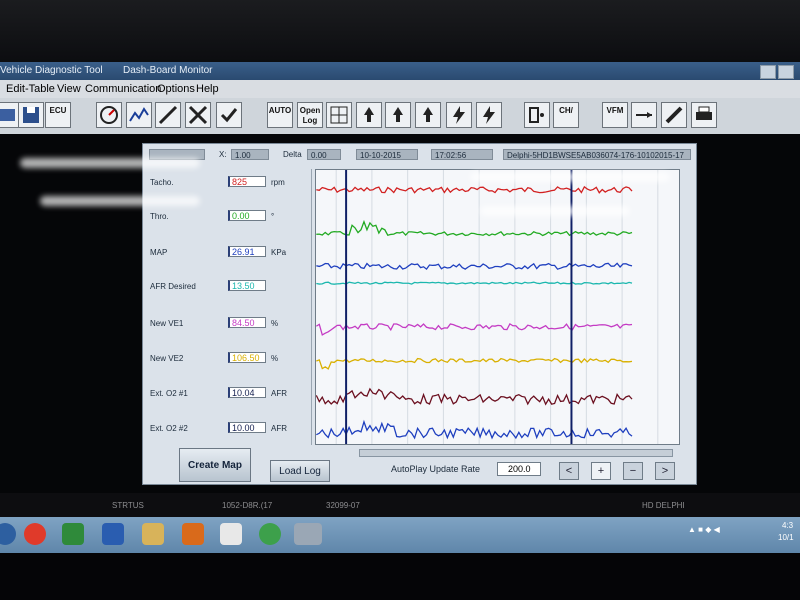 The height and width of the screenshot is (600, 800). Describe the element at coordinates (159, 216) in the screenshot. I see `reading-label: Thro.` at that location.